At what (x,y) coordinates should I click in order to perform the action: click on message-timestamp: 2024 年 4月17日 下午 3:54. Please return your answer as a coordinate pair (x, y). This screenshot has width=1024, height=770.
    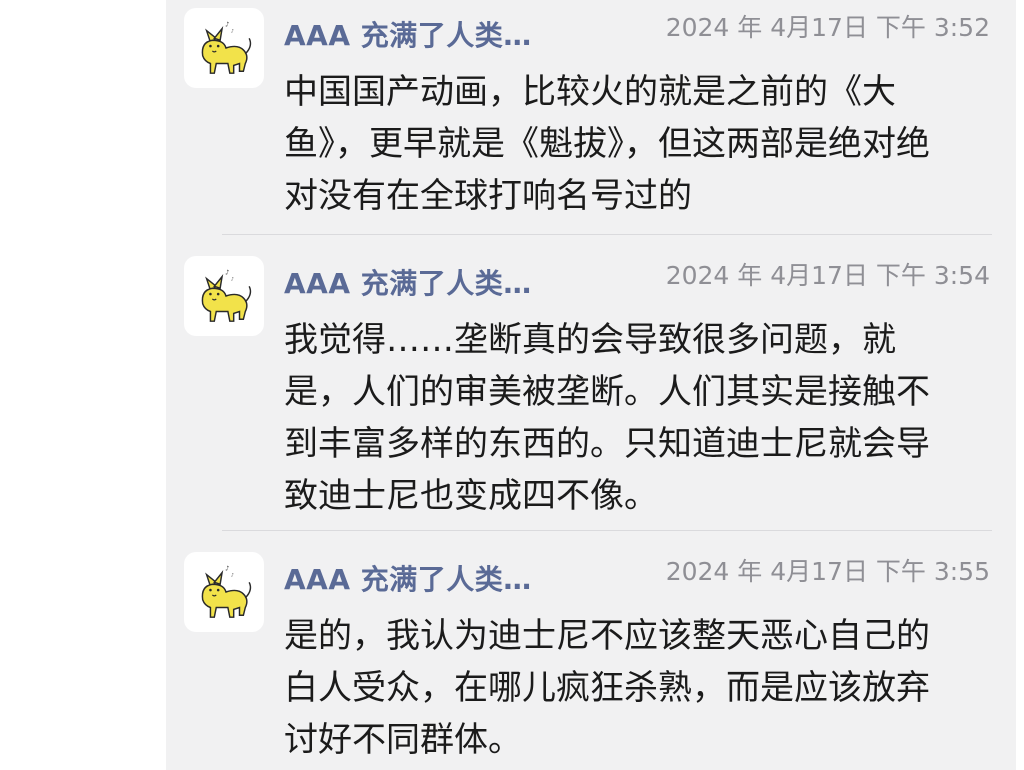
    Looking at the image, I should click on (827, 275).